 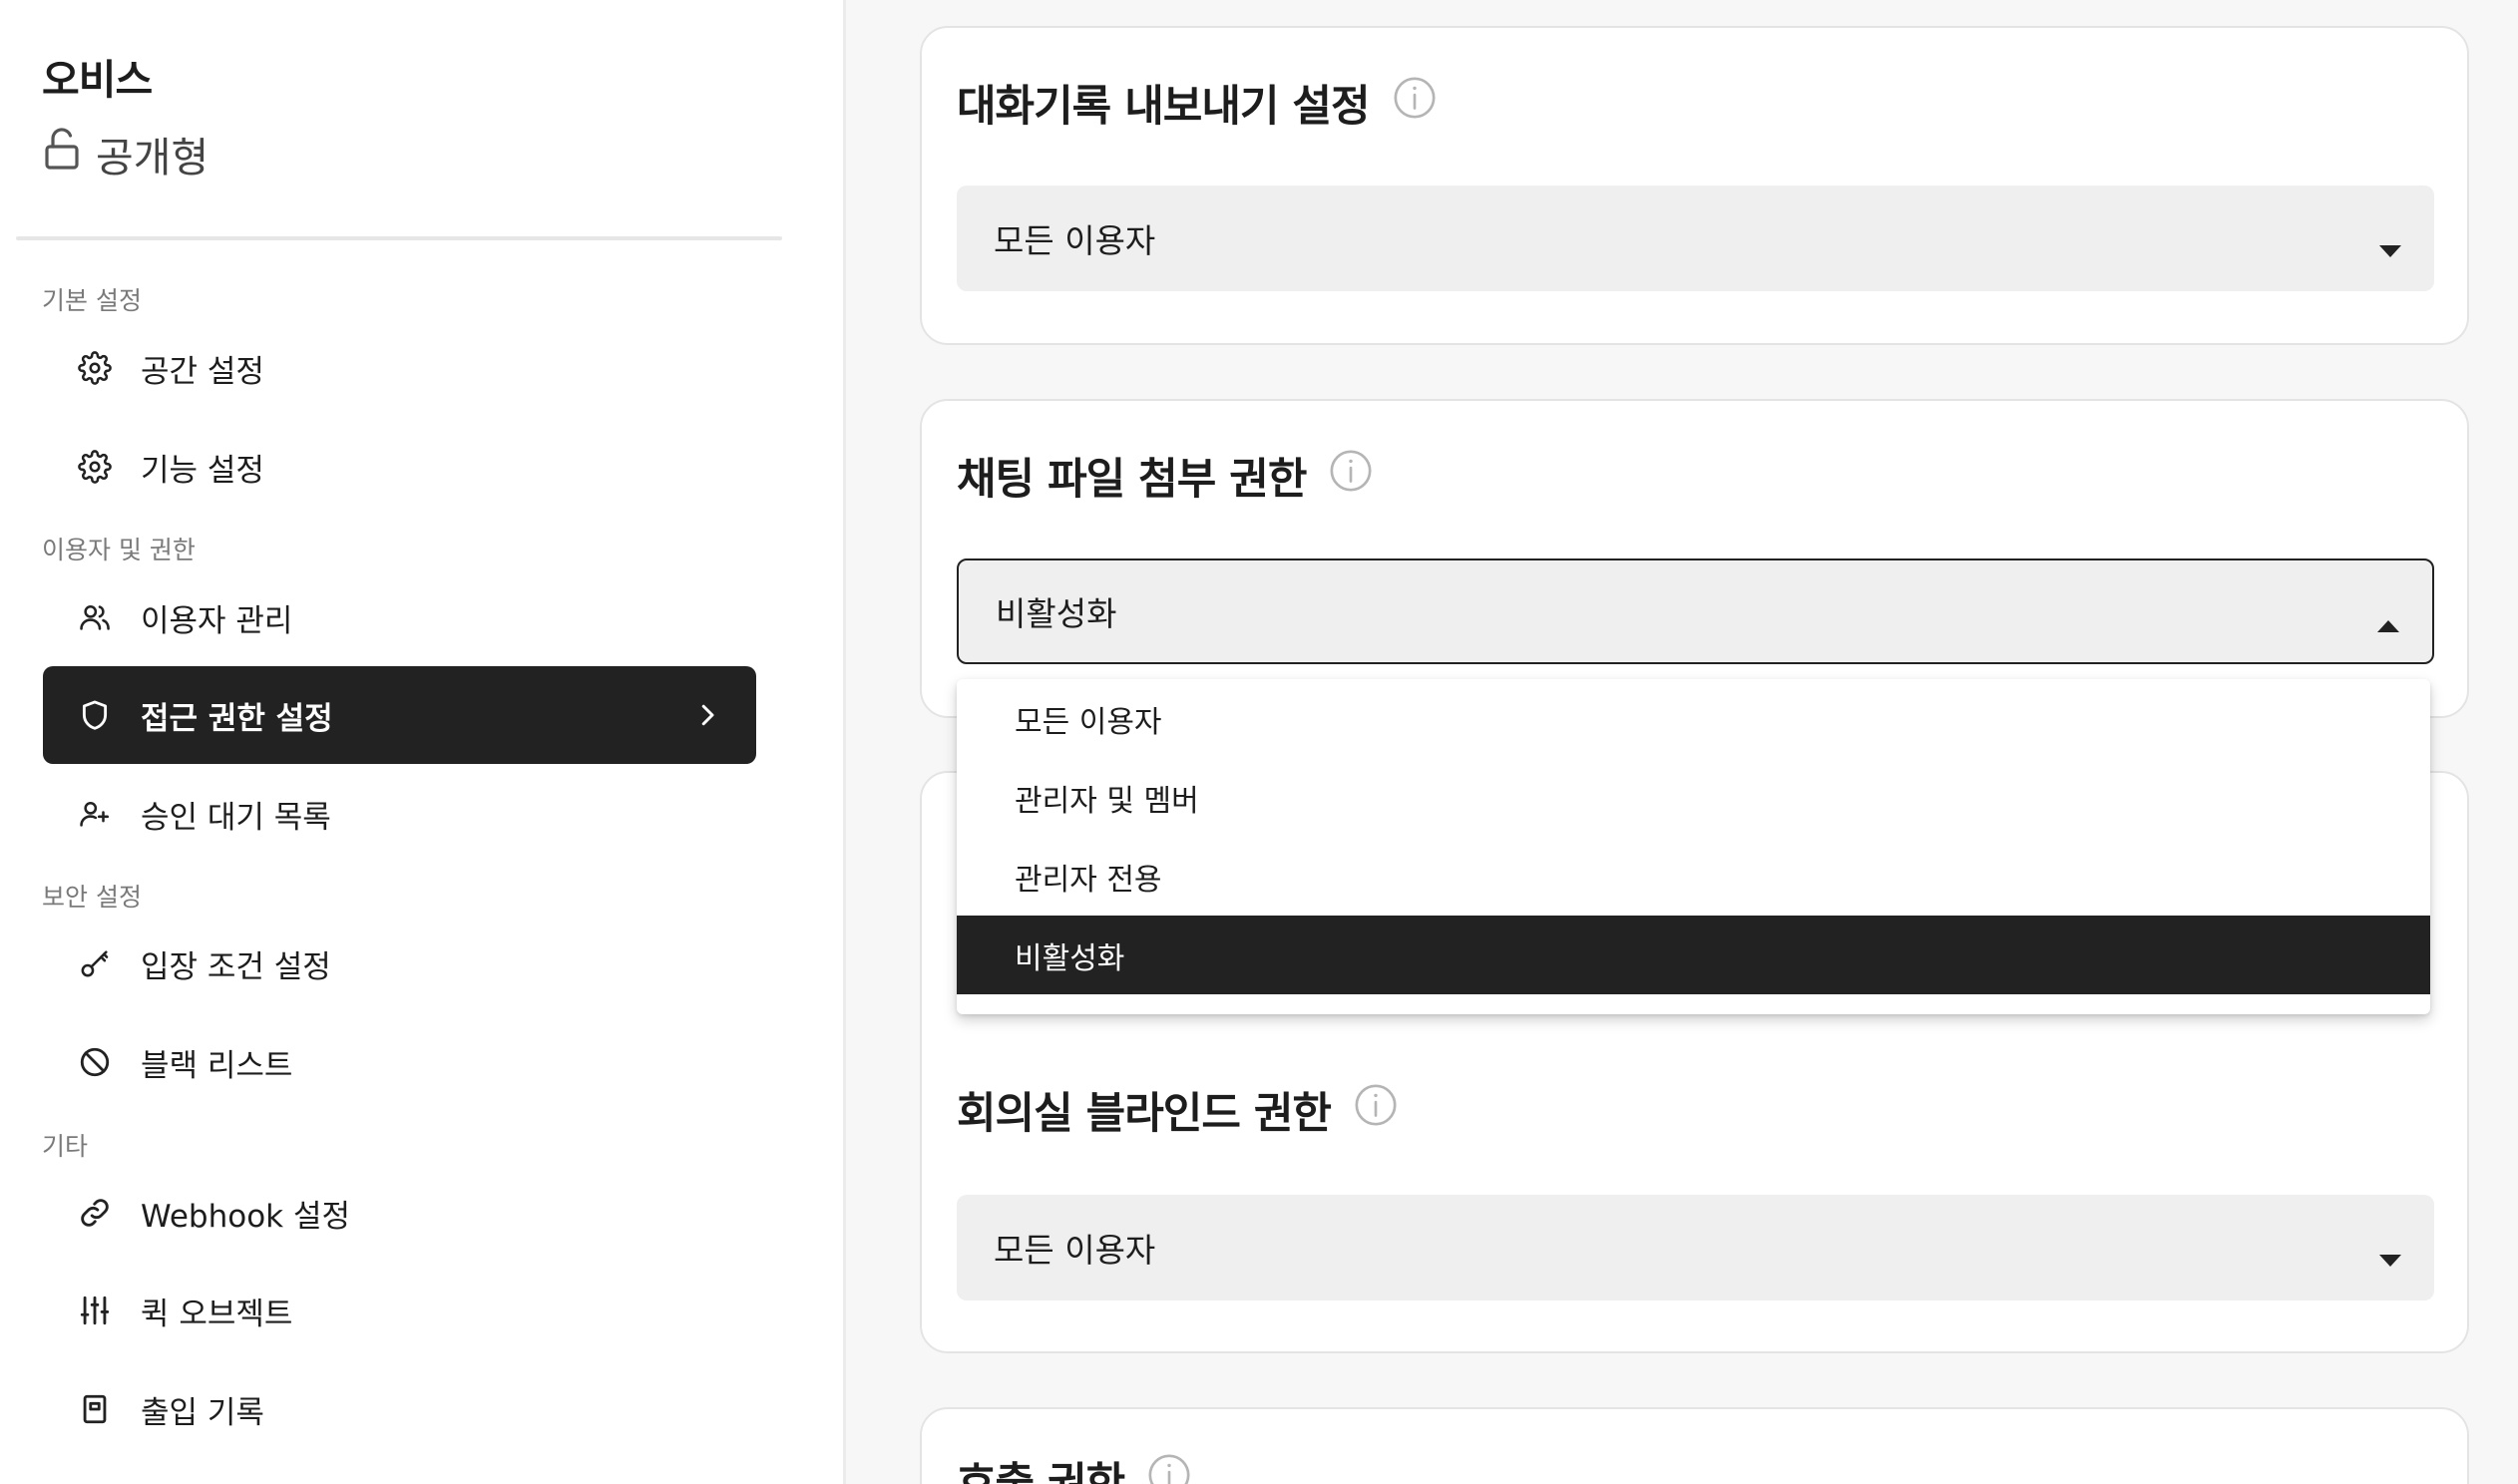 I want to click on sidebar-item-label: 블랙 리스트, so click(x=217, y=1065).